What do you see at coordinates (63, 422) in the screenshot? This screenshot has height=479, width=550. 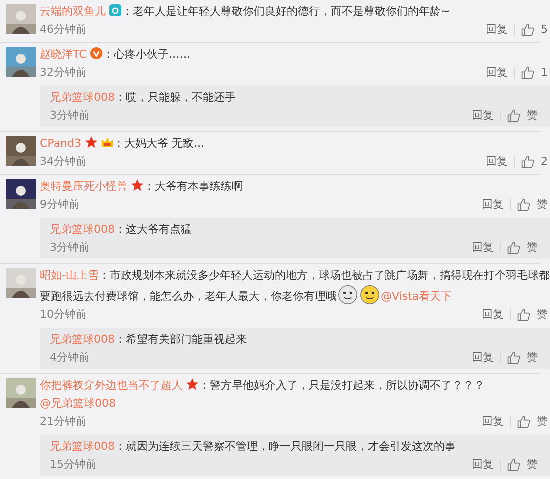 I see `timestamp: 21分钟前` at bounding box center [63, 422].